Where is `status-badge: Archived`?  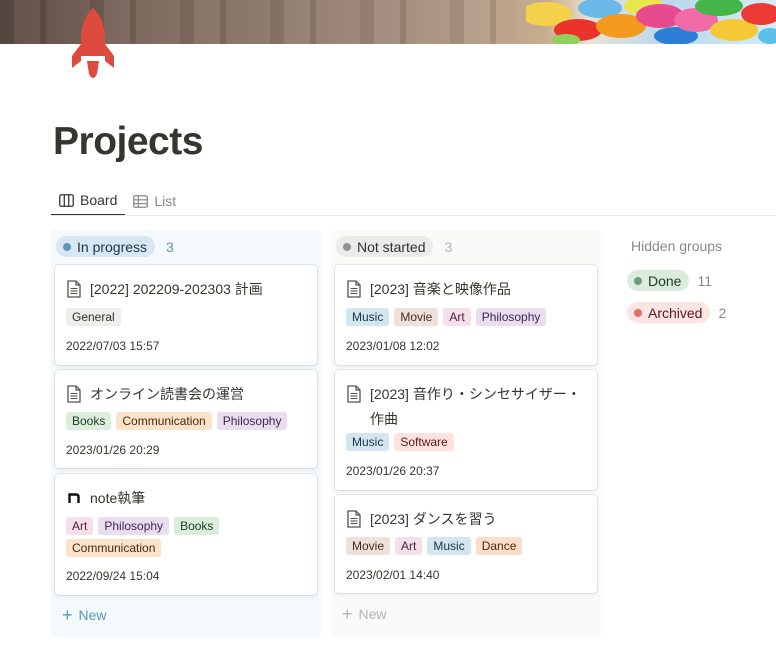 status-badge: Archived is located at coordinates (669, 312).